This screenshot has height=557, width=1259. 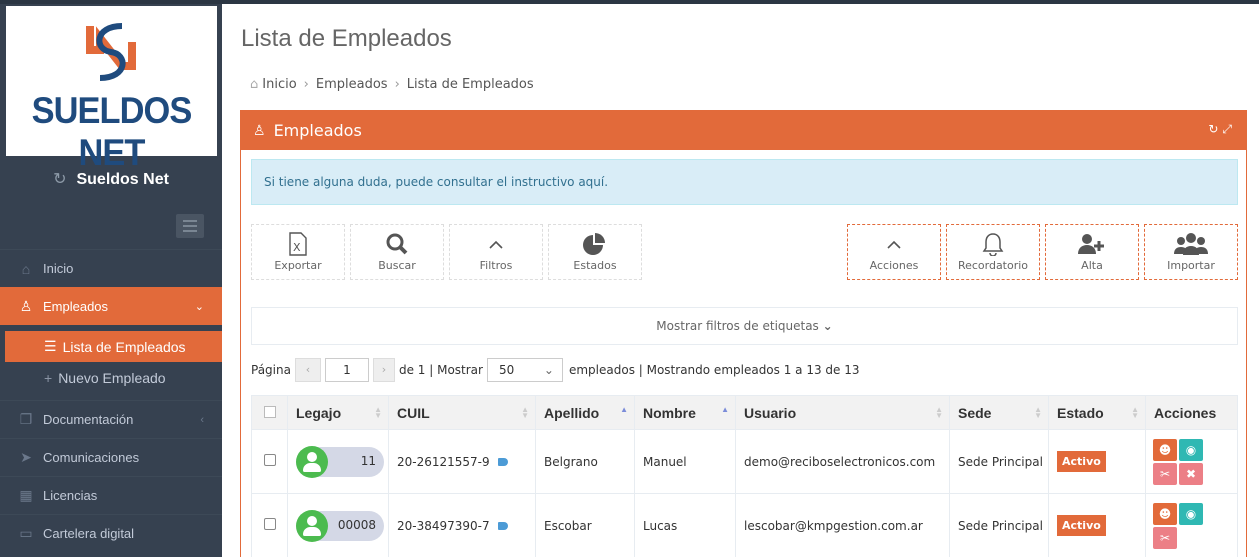 I want to click on import-button: Importar, so click(x=1191, y=252).